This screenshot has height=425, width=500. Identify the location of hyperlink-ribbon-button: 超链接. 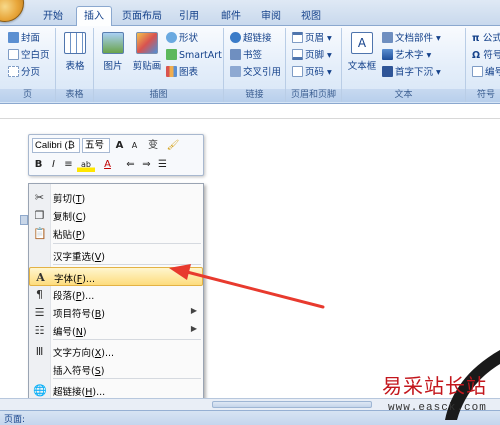
(251, 38).